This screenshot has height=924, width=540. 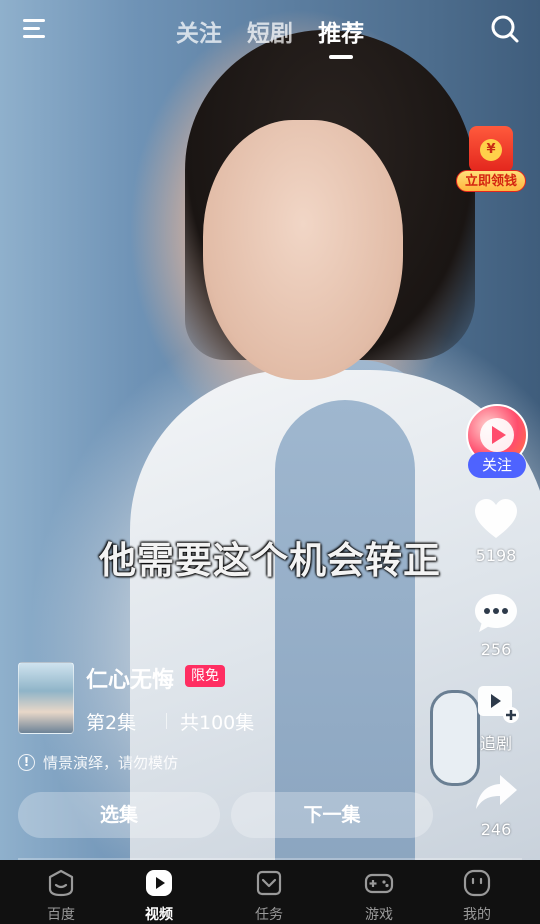 What do you see at coordinates (228, 700) in the screenshot?
I see `drama-info-card: 仁心无悔 限免 第2集 共100集` at bounding box center [228, 700].